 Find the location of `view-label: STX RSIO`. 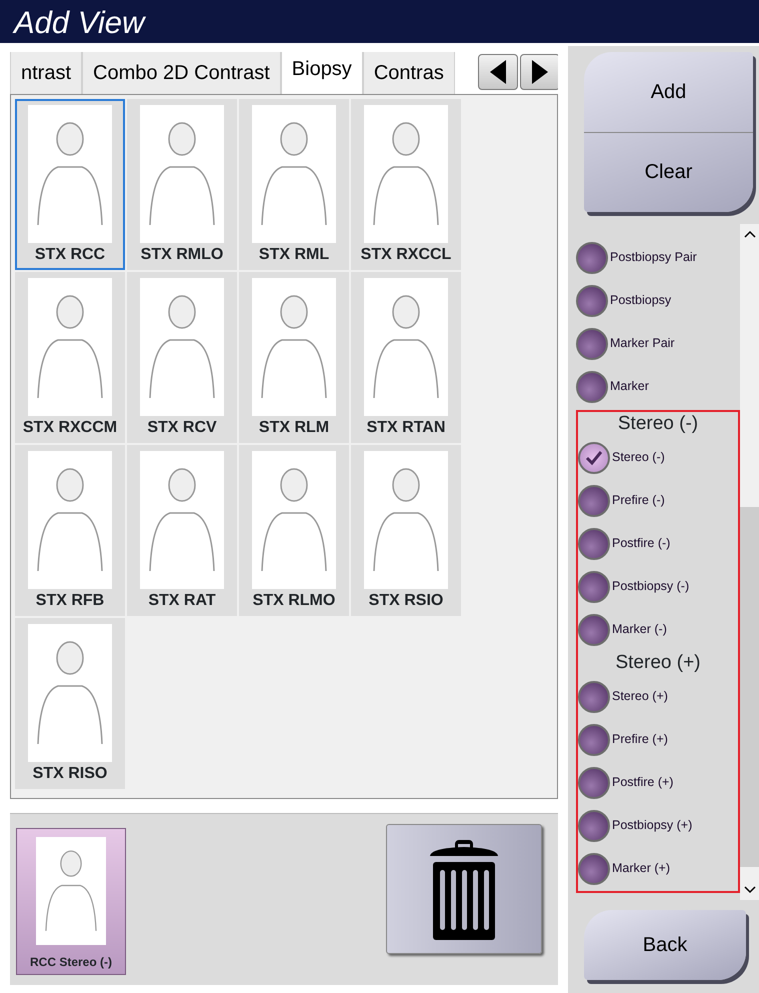

view-label: STX RSIO is located at coordinates (406, 600).